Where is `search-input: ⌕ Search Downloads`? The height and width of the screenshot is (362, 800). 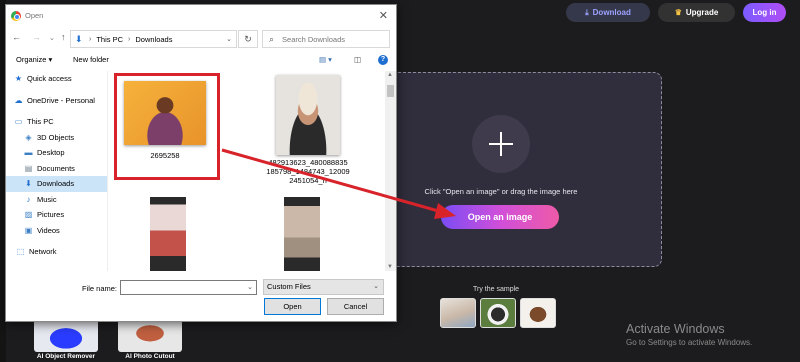
search-input: ⌕ Search Downloads is located at coordinates (326, 39).